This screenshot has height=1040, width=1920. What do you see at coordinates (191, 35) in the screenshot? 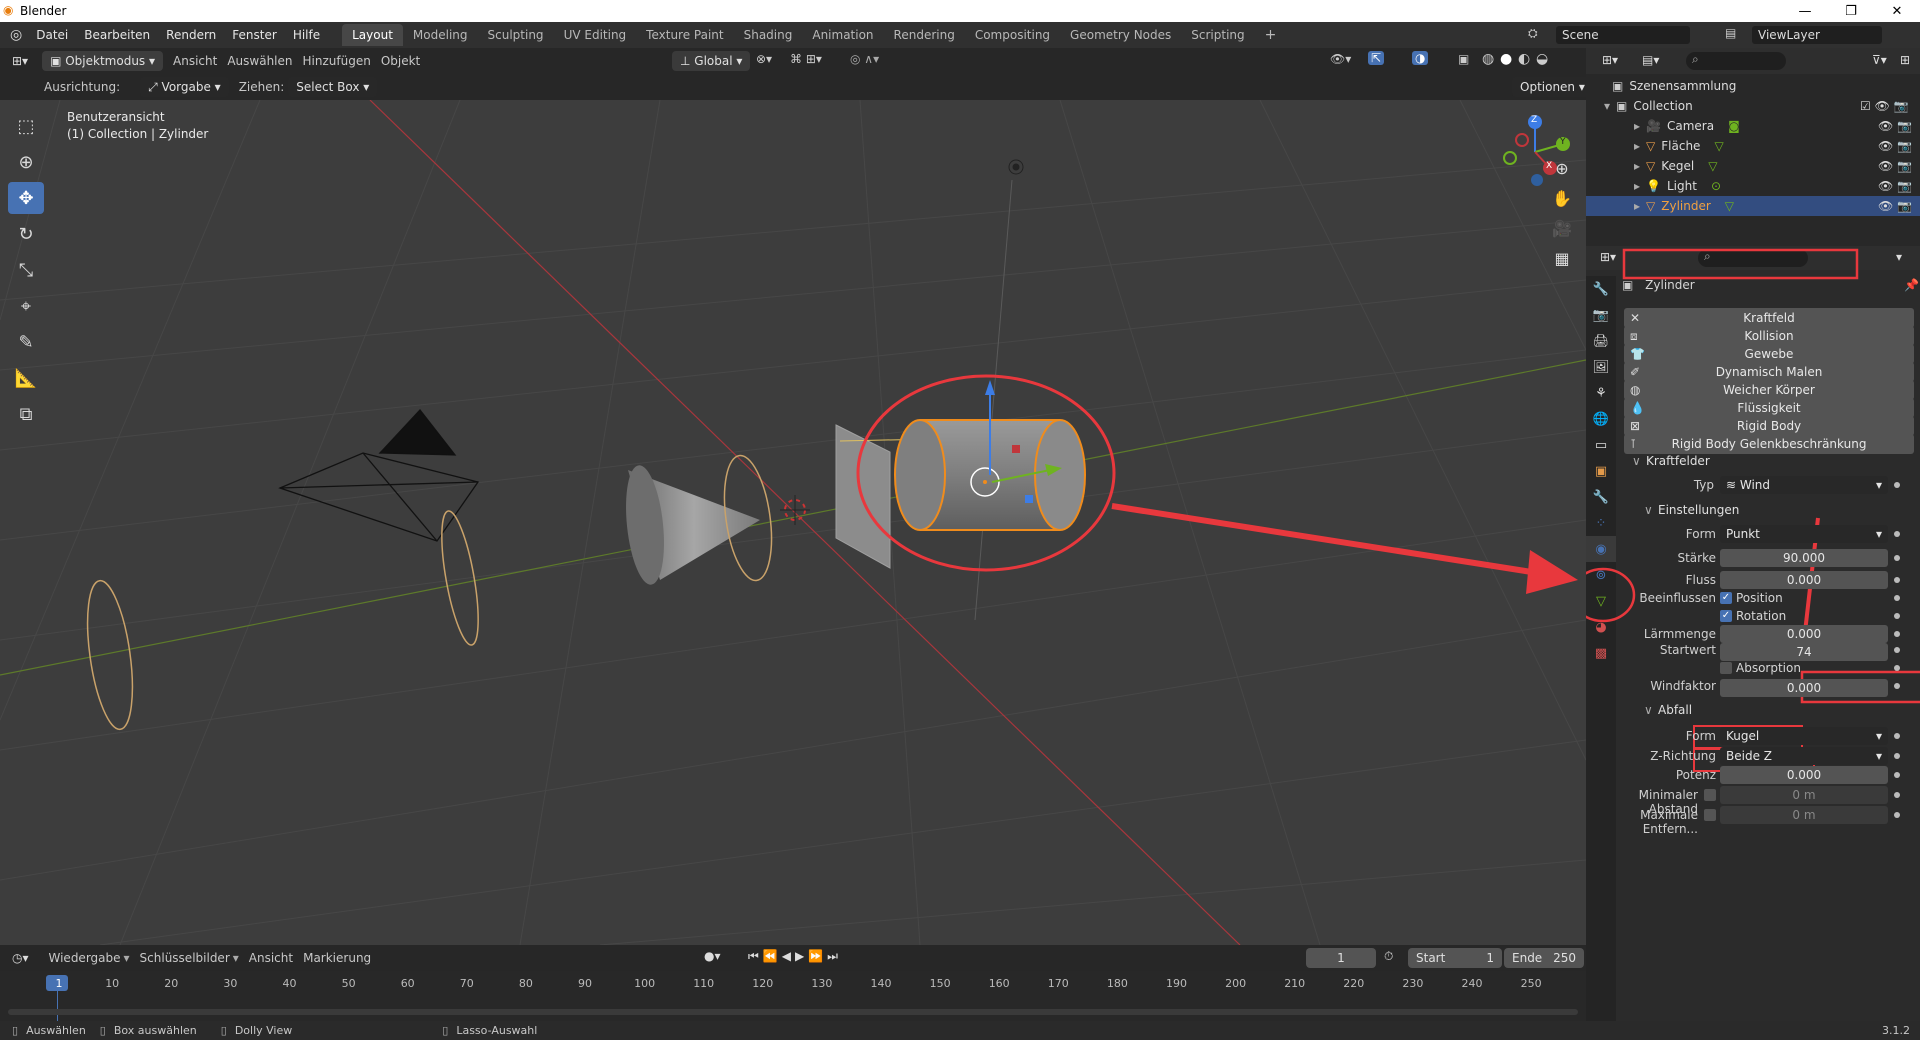
I see `menu-rendern: Rendern` at bounding box center [191, 35].